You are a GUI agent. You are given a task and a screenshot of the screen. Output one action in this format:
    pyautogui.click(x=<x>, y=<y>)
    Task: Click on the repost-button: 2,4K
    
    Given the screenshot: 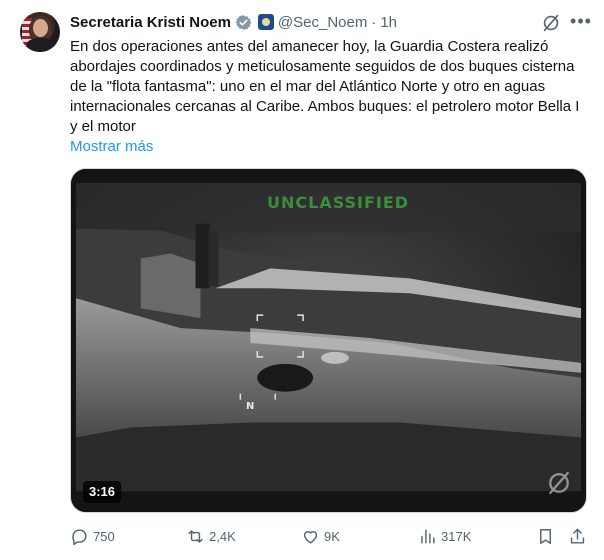 What is the action you would take?
    pyautogui.click(x=211, y=536)
    